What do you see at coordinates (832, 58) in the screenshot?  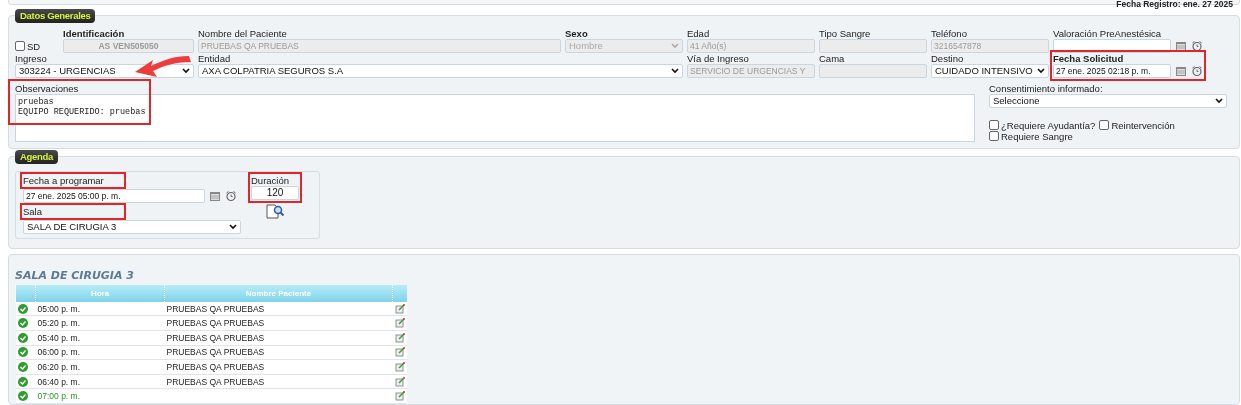 I see `field-label: Cama` at bounding box center [832, 58].